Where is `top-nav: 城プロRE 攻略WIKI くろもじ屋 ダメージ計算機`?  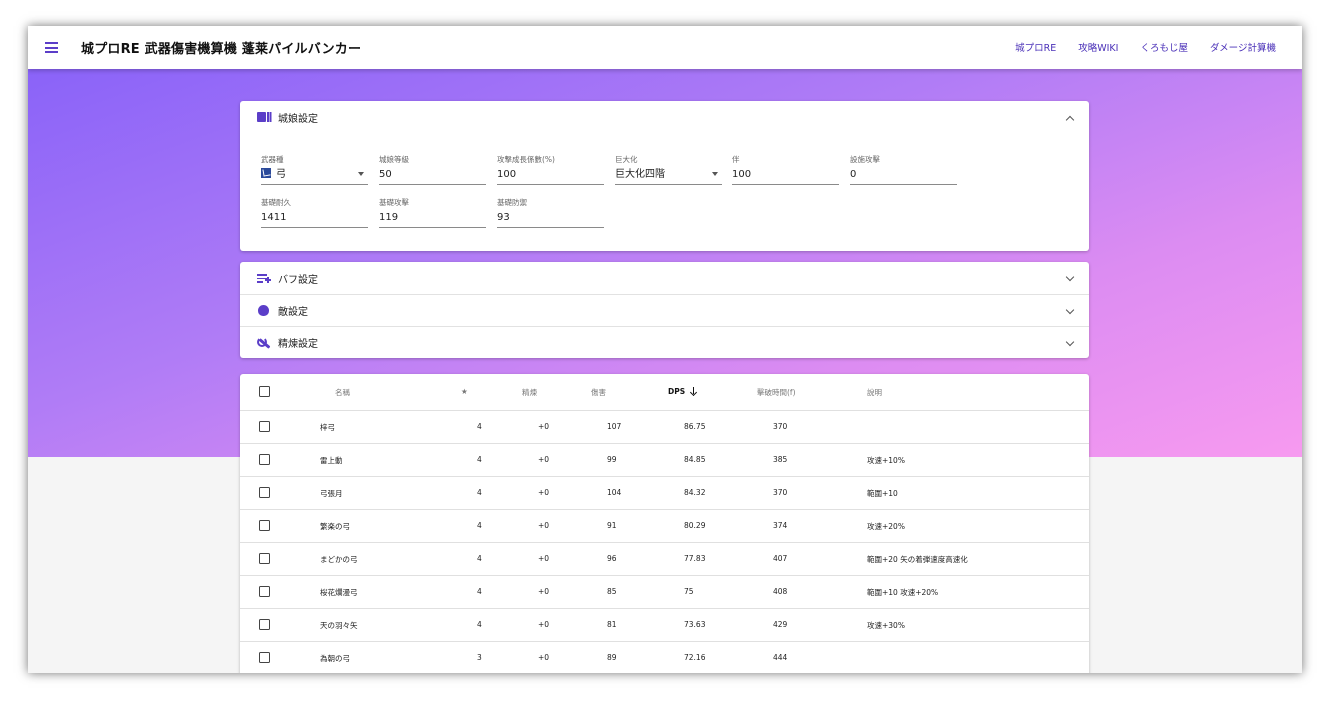 top-nav: 城プロRE 攻略WIKI くろもじ屋 ダメージ計算機 is located at coordinates (1145, 47).